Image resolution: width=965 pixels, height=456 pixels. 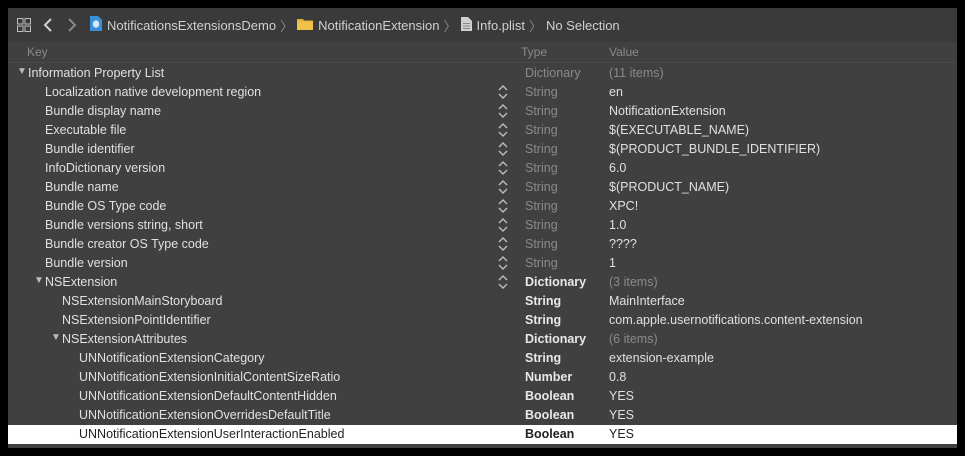 I want to click on row-value: NotificationExtension, so click(x=667, y=111).